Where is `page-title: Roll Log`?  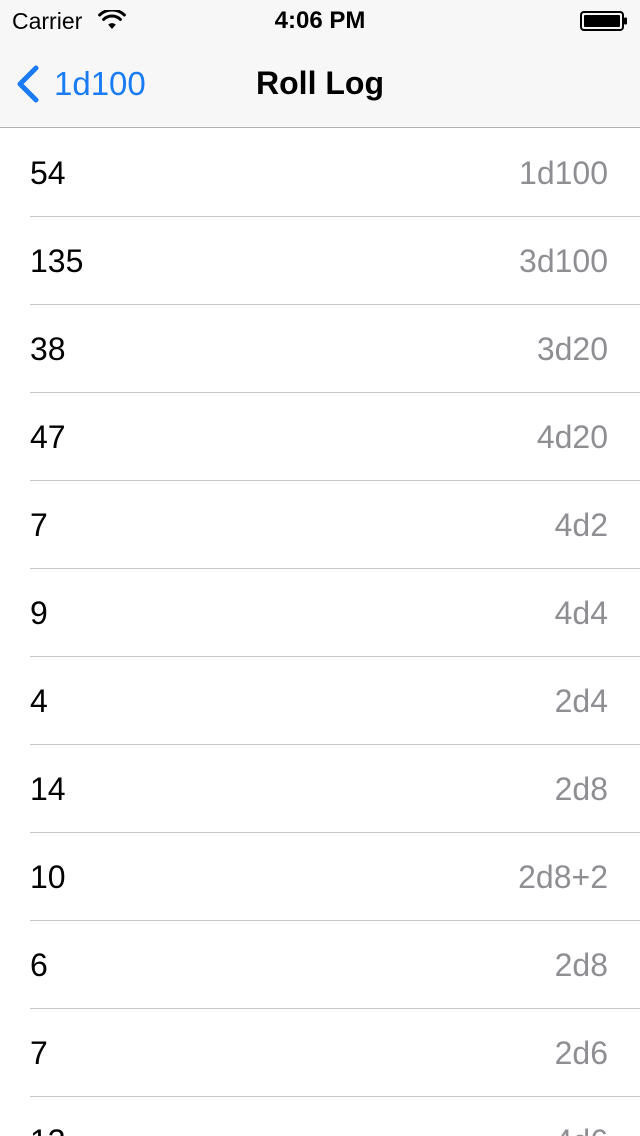 page-title: Roll Log is located at coordinates (320, 83).